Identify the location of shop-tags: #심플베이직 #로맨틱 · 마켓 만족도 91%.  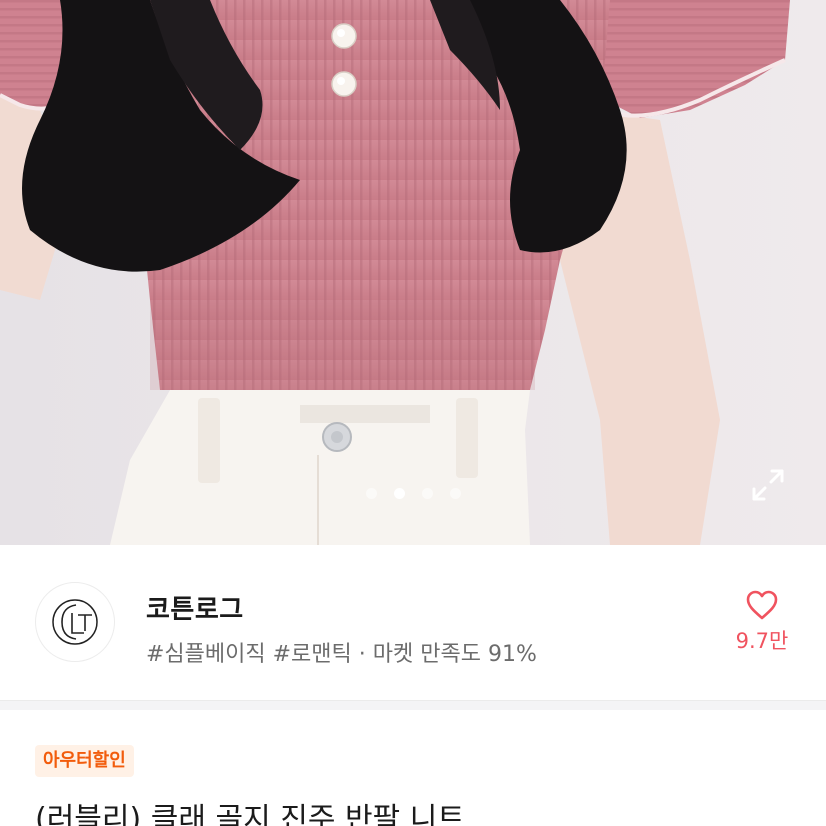
(341, 654).